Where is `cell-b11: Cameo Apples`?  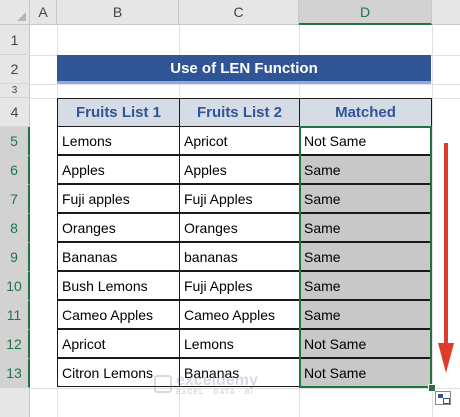
cell-b11: Cameo Apples is located at coordinates (118, 314).